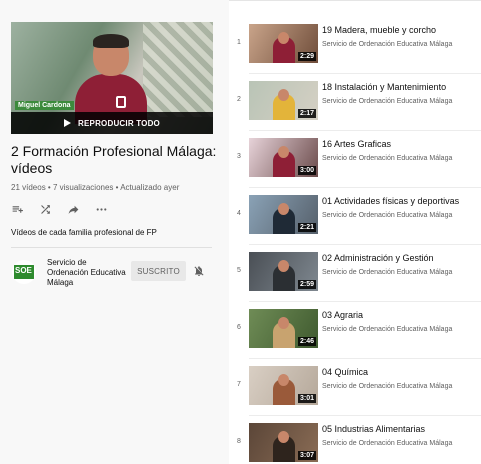 Image resolution: width=481 pixels, height=464 pixels. I want to click on video-thumbnail: 2:21, so click(283, 214).